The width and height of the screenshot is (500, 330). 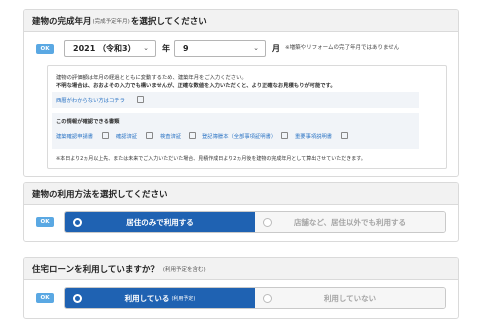 What do you see at coordinates (241, 194) in the screenshot?
I see `usage-heading: 建物の利用方法を選択してください` at bounding box center [241, 194].